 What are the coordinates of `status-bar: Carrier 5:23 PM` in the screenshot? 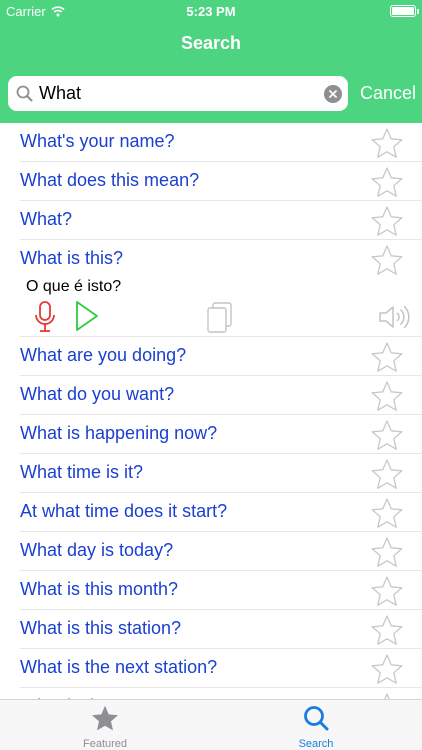 It's located at (211, 11).